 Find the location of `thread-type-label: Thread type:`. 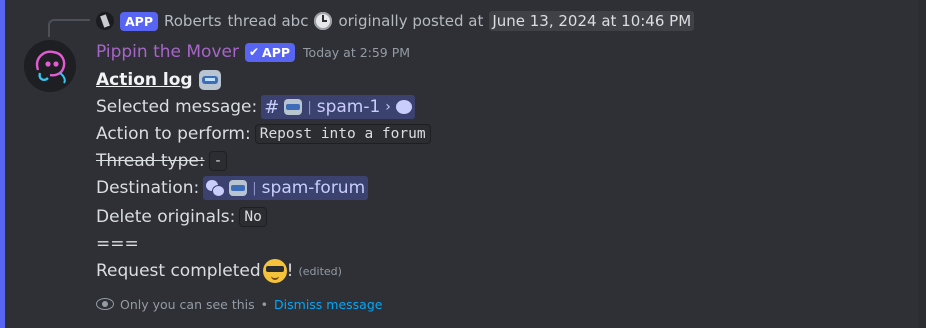

thread-type-label: Thread type: is located at coordinates (150, 161).